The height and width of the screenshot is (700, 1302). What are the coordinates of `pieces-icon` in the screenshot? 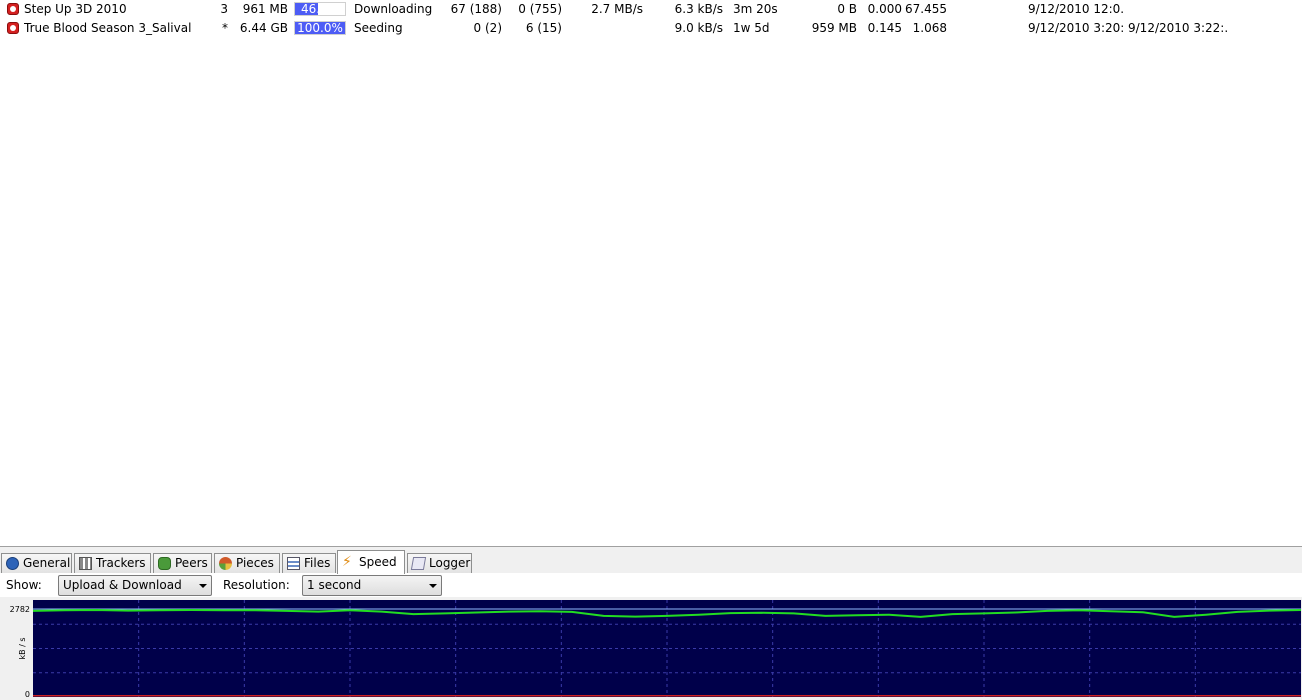 It's located at (225, 563).